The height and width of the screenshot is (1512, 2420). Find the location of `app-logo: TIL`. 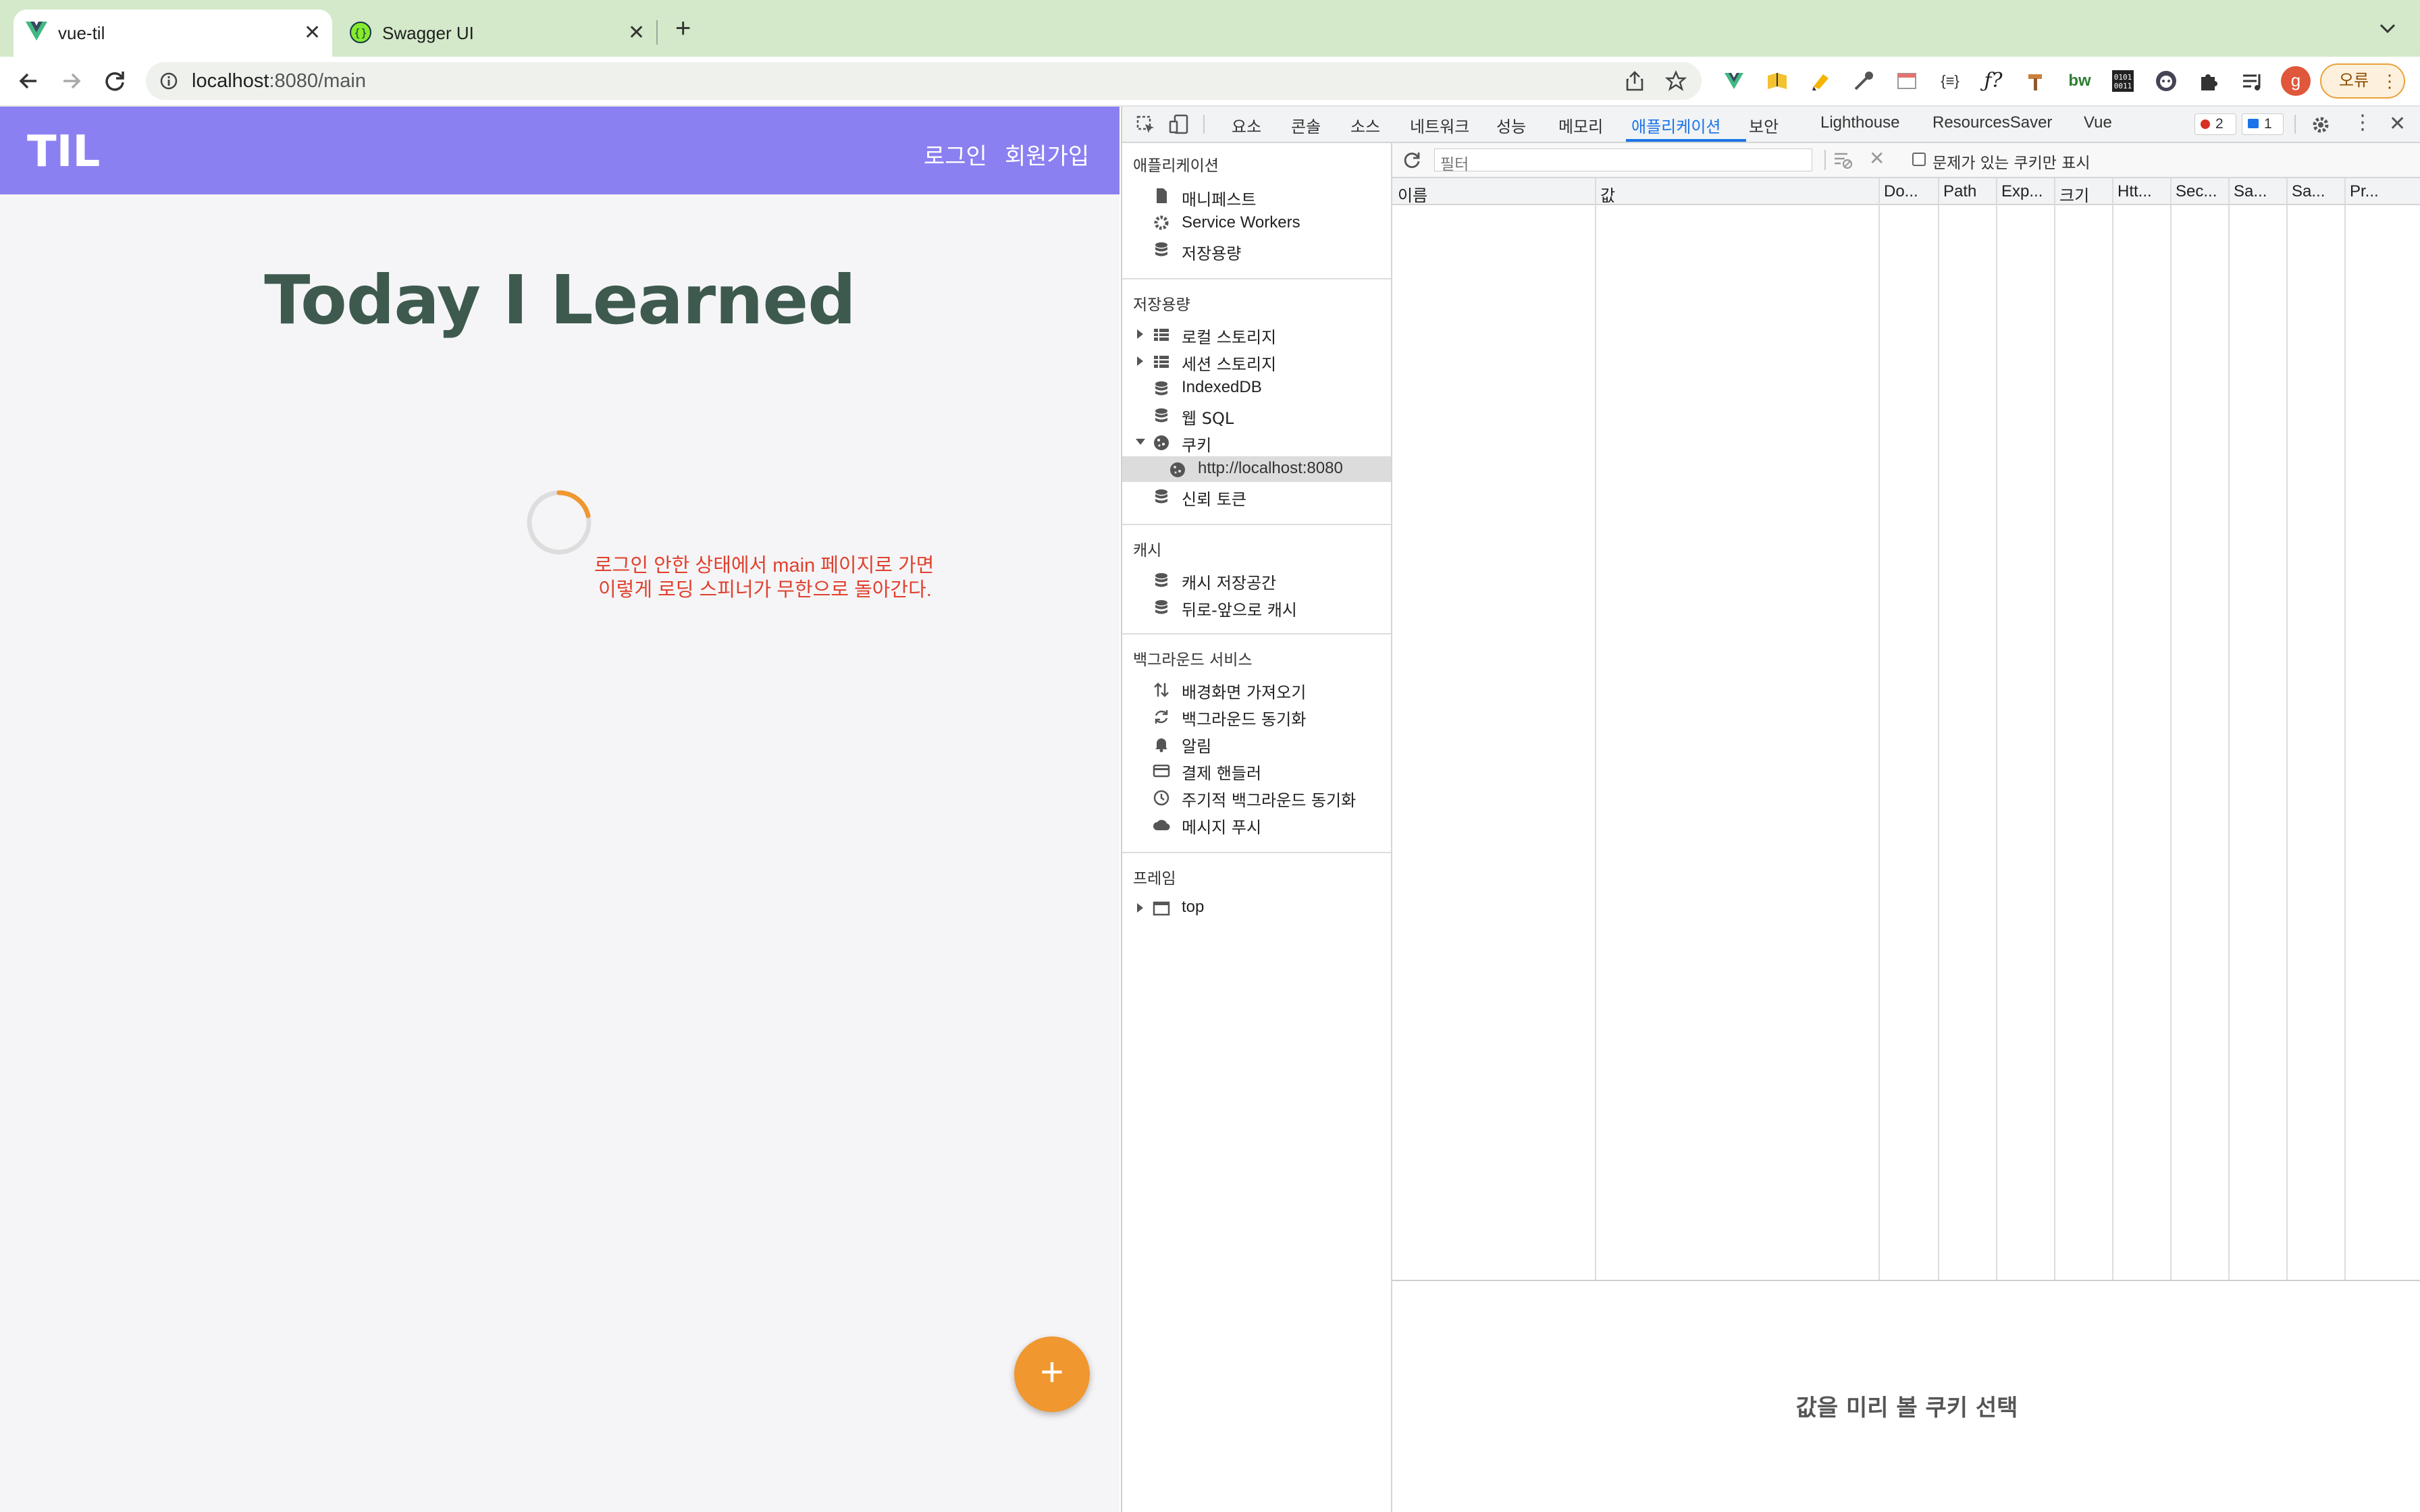

app-logo: TIL is located at coordinates (63, 152).